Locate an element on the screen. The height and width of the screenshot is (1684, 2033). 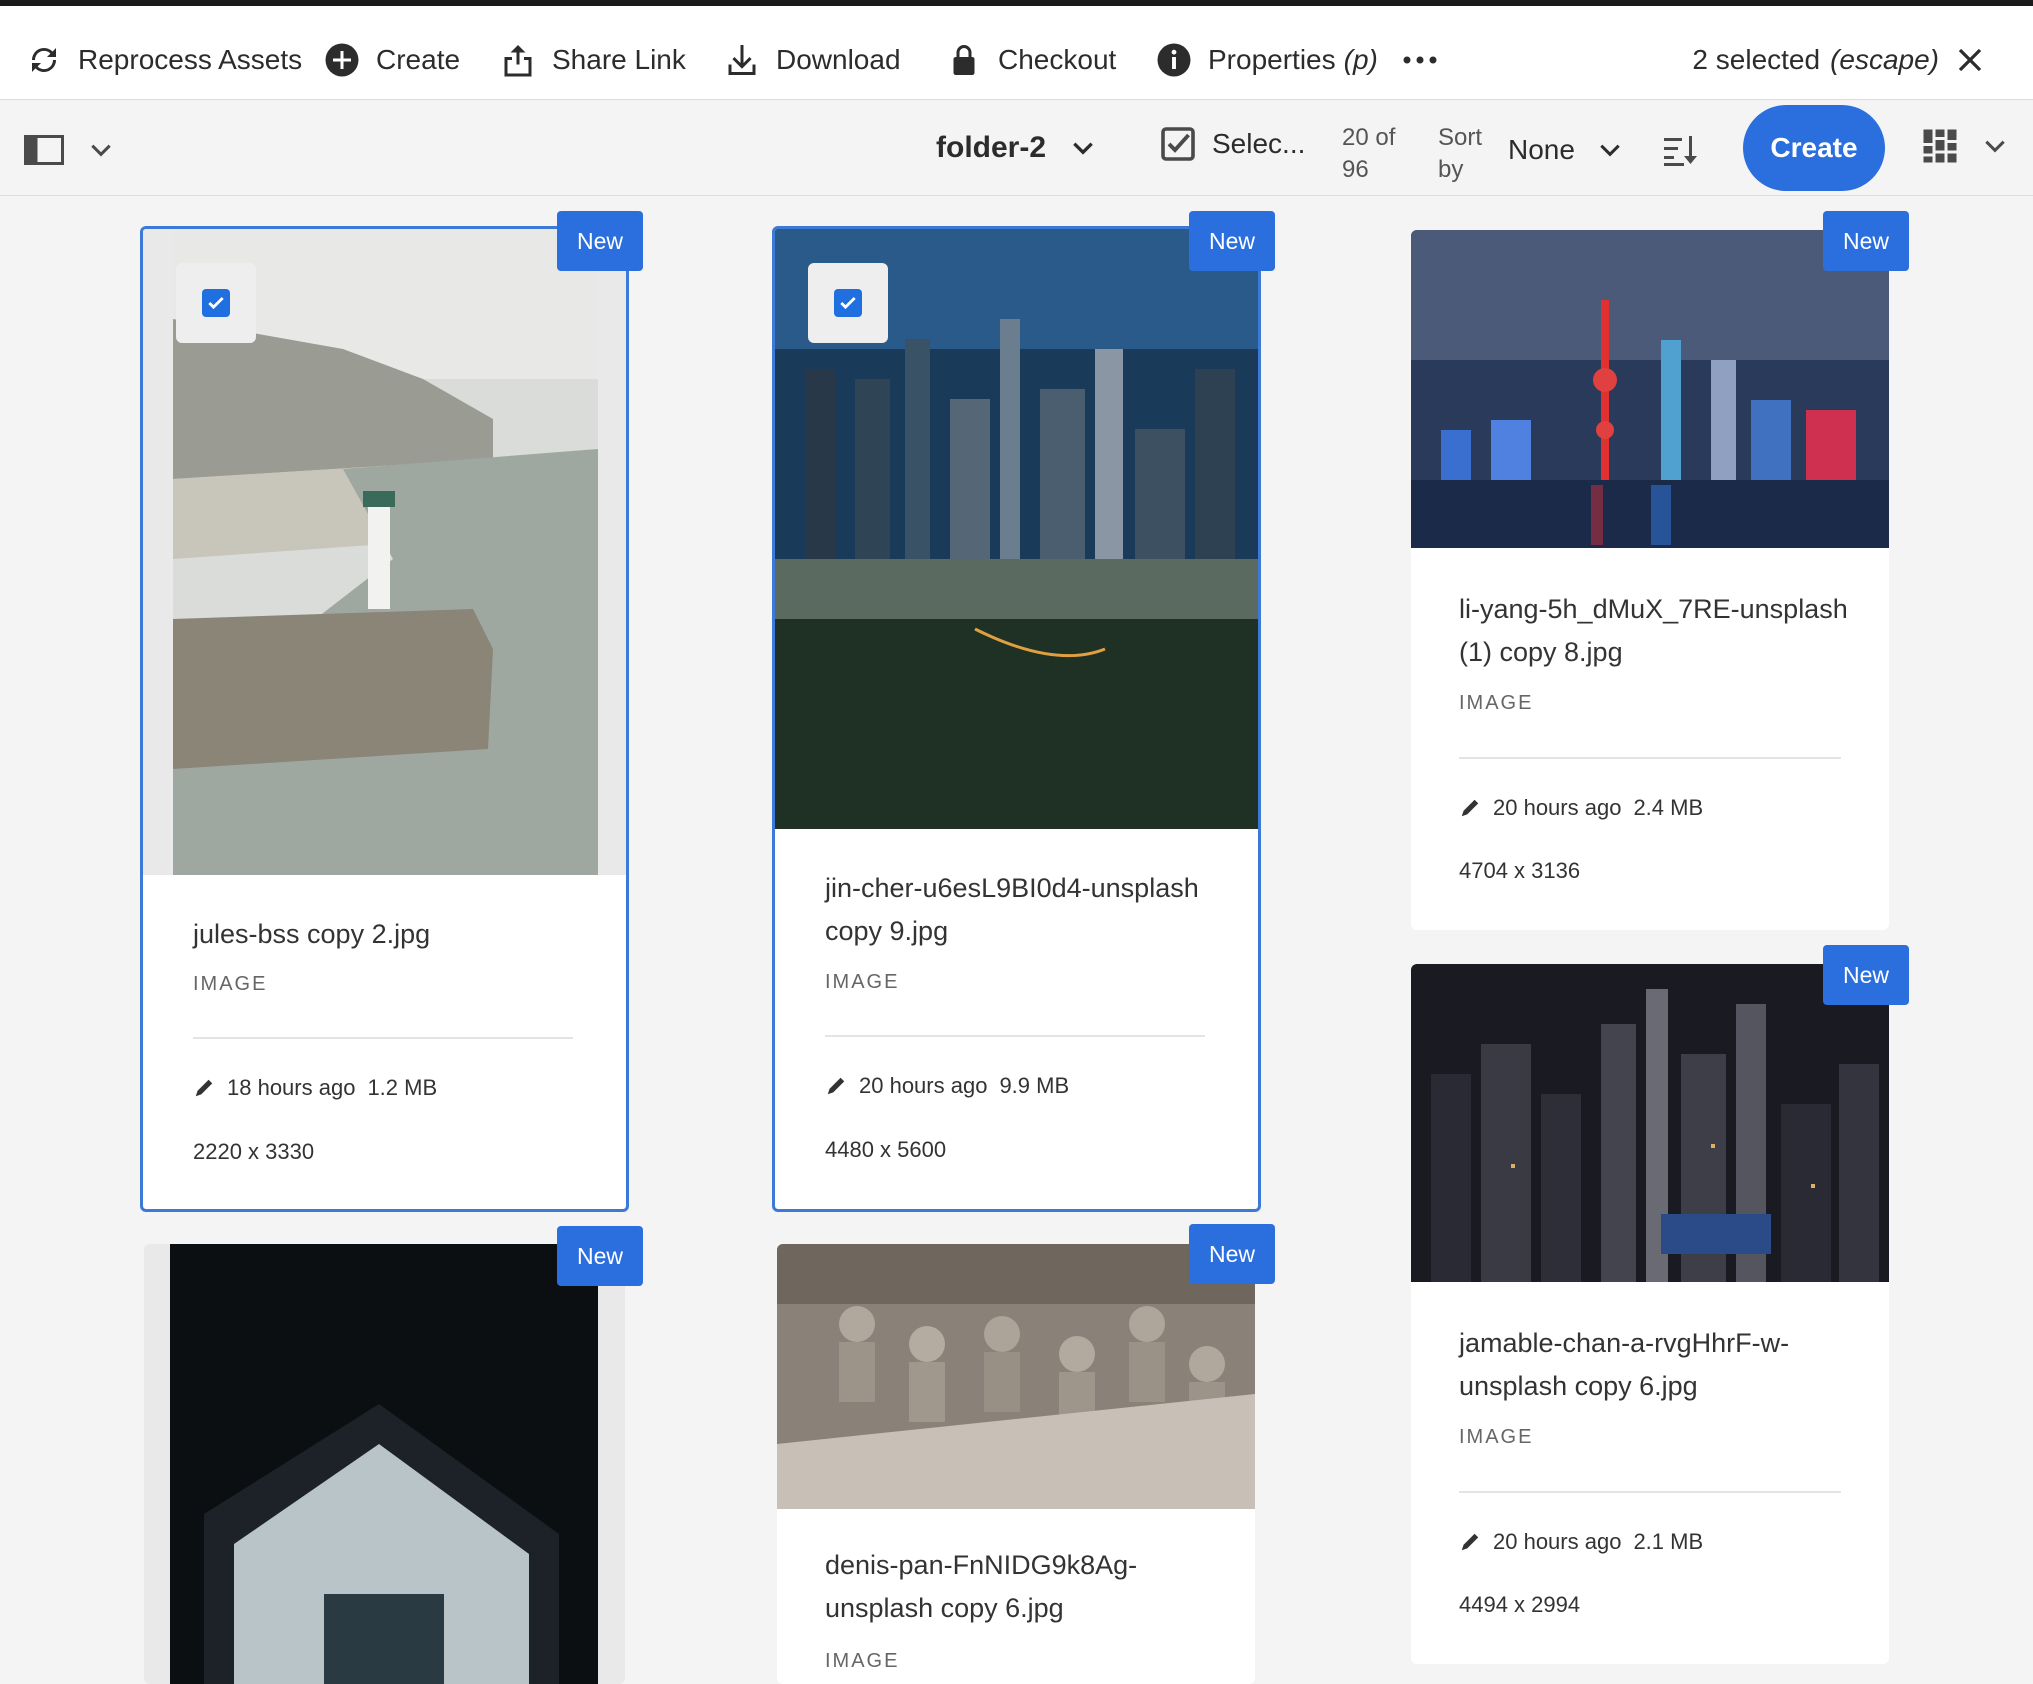
selection-status: 2 selected (escape) is located at coordinates (1838, 60).